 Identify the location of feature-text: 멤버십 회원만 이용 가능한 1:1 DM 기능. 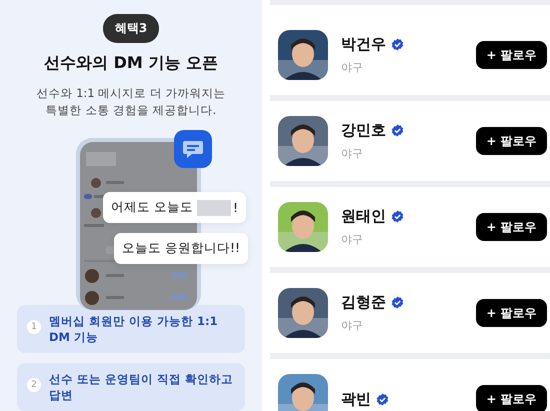
(134, 329).